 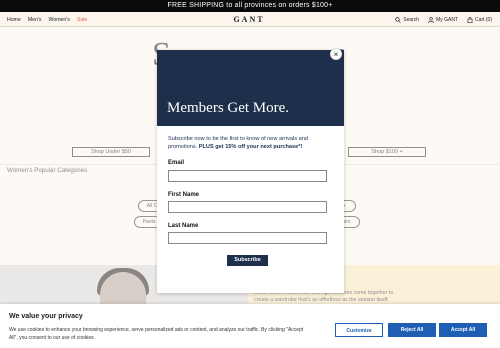 I want to click on utility-nav: Search My GANT Cart (0), so click(x=443, y=19).